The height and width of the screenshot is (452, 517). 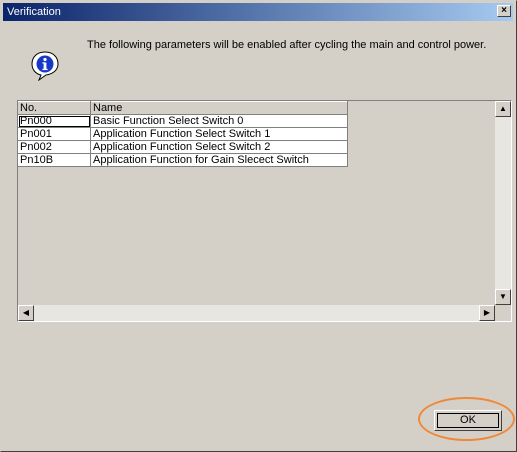 What do you see at coordinates (258, 12) in the screenshot?
I see `title-bar: Verification ×` at bounding box center [258, 12].